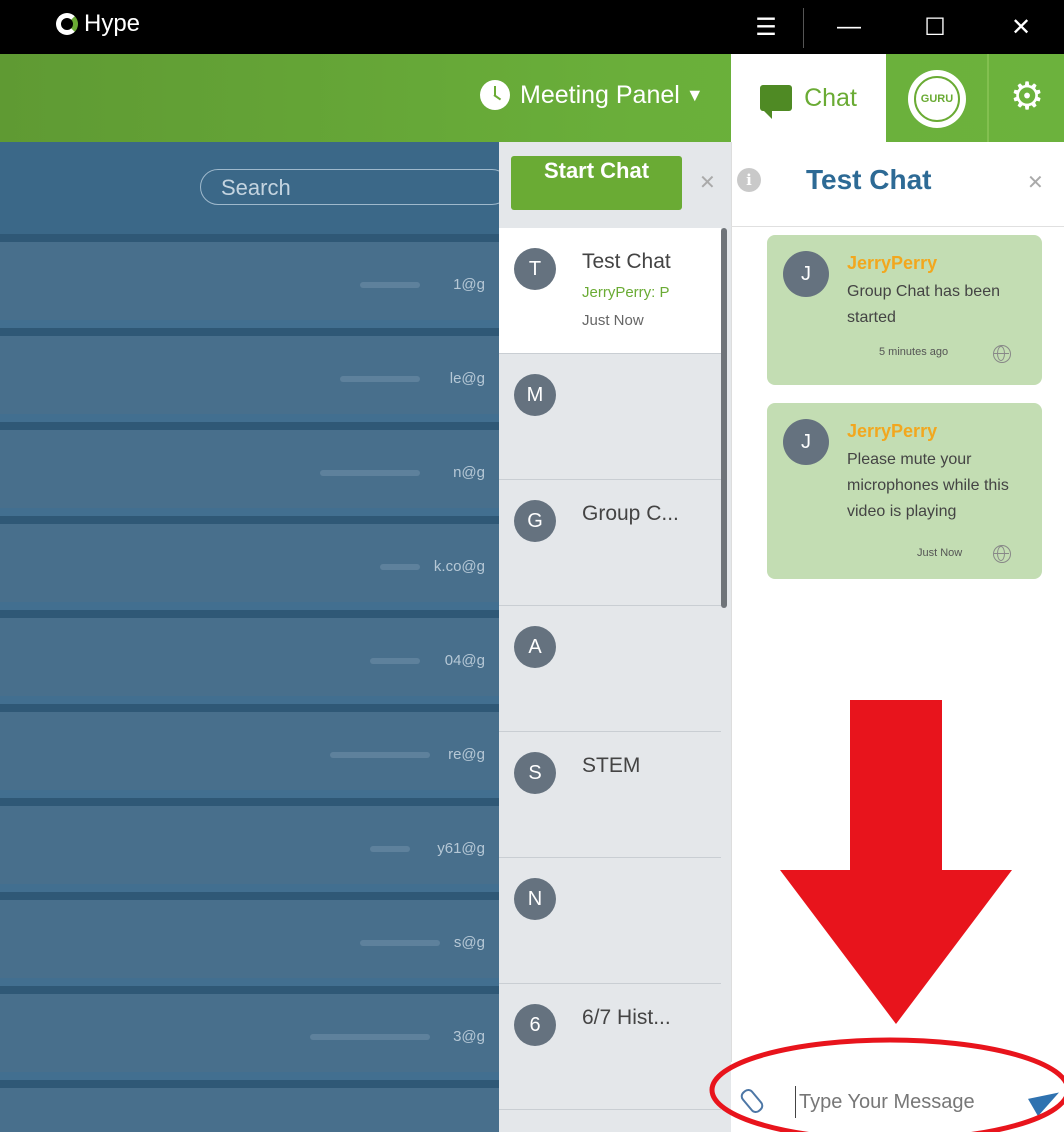  What do you see at coordinates (694, 94) in the screenshot?
I see `caret-down-icon: ▼` at bounding box center [694, 94].